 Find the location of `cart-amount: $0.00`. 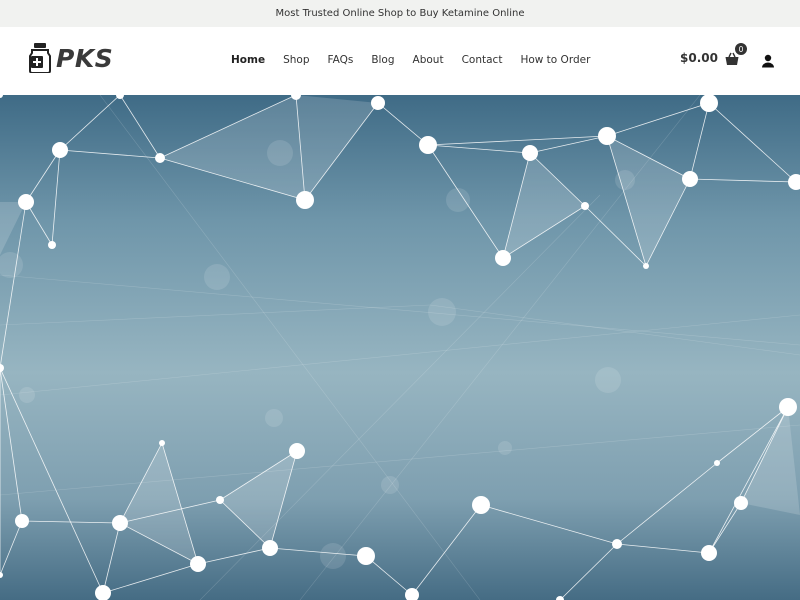

cart-amount: $0.00 is located at coordinates (699, 58).